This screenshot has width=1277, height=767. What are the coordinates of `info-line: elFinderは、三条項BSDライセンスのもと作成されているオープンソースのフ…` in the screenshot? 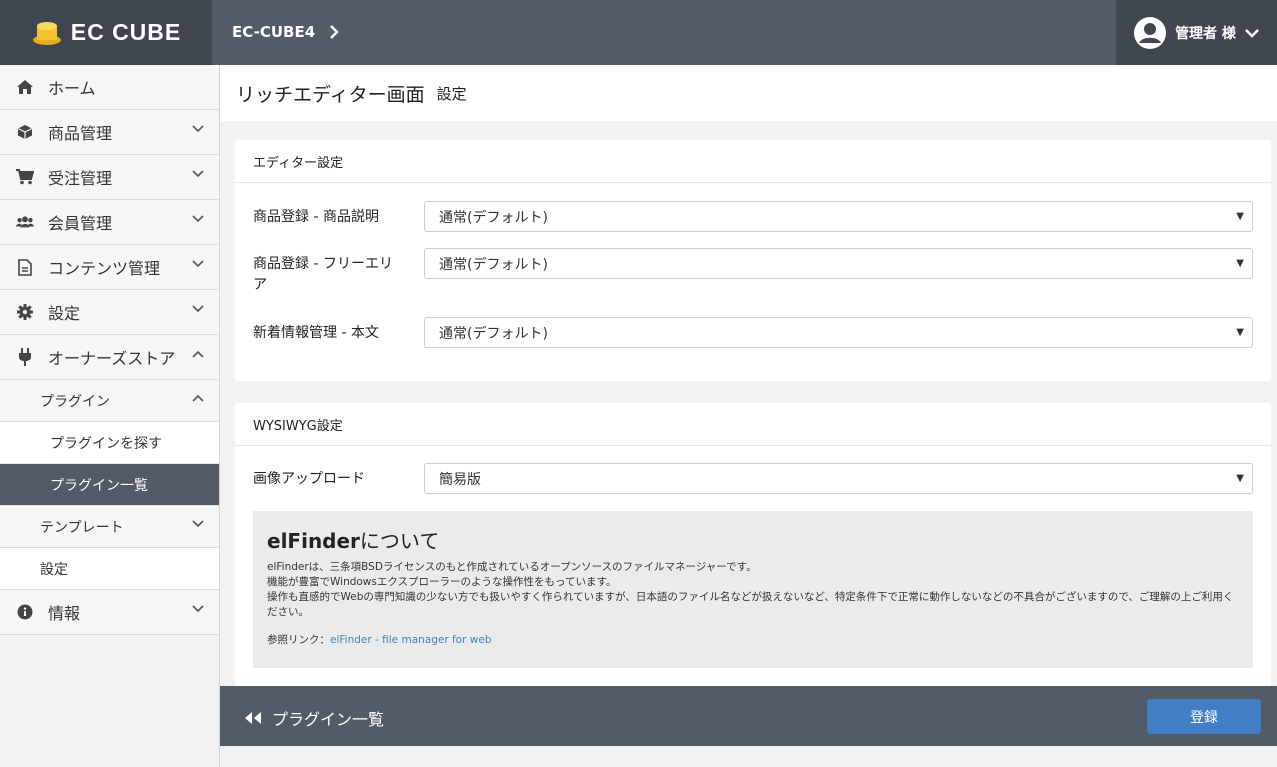 It's located at (512, 567).